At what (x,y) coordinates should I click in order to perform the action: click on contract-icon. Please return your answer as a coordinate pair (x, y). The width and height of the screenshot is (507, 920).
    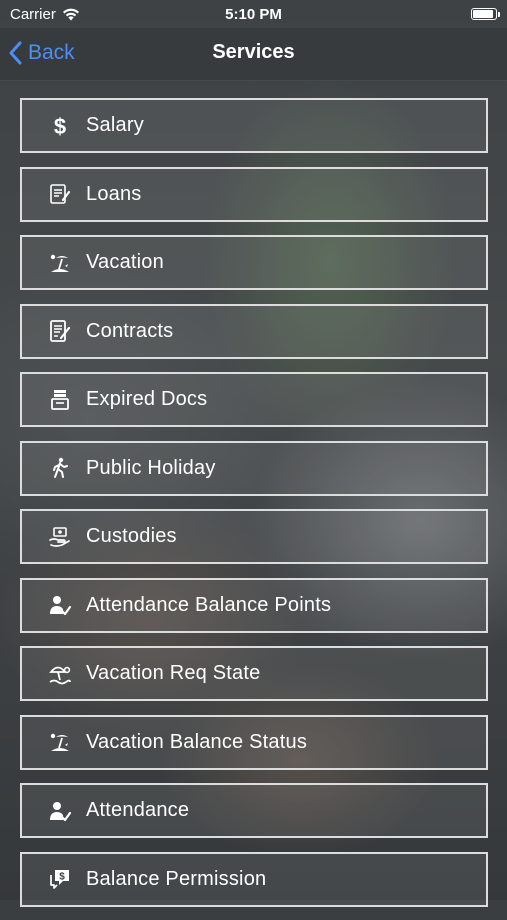
    Looking at the image, I should click on (60, 331).